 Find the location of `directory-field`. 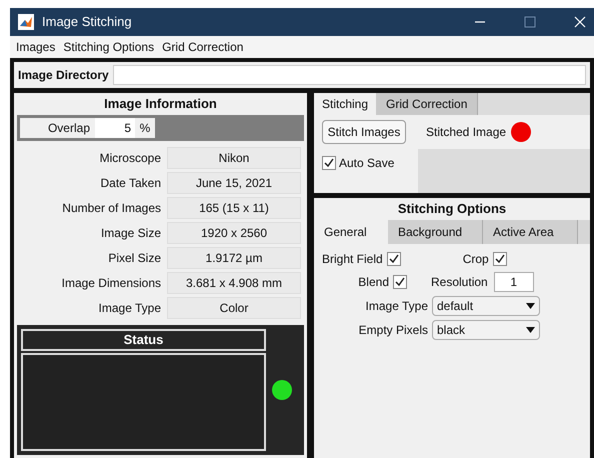

directory-field is located at coordinates (349, 75).